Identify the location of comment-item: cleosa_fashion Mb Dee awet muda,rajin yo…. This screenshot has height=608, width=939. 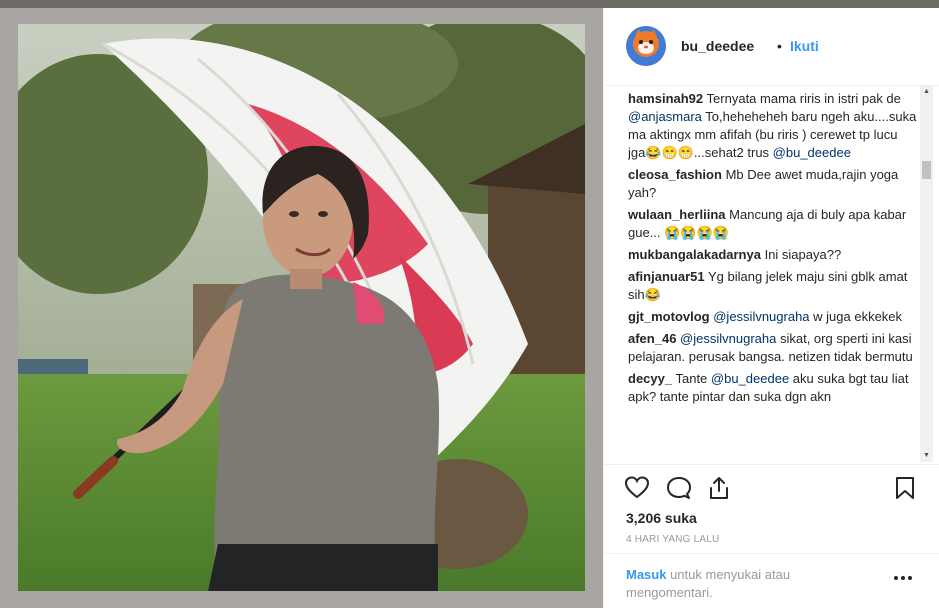
(773, 184).